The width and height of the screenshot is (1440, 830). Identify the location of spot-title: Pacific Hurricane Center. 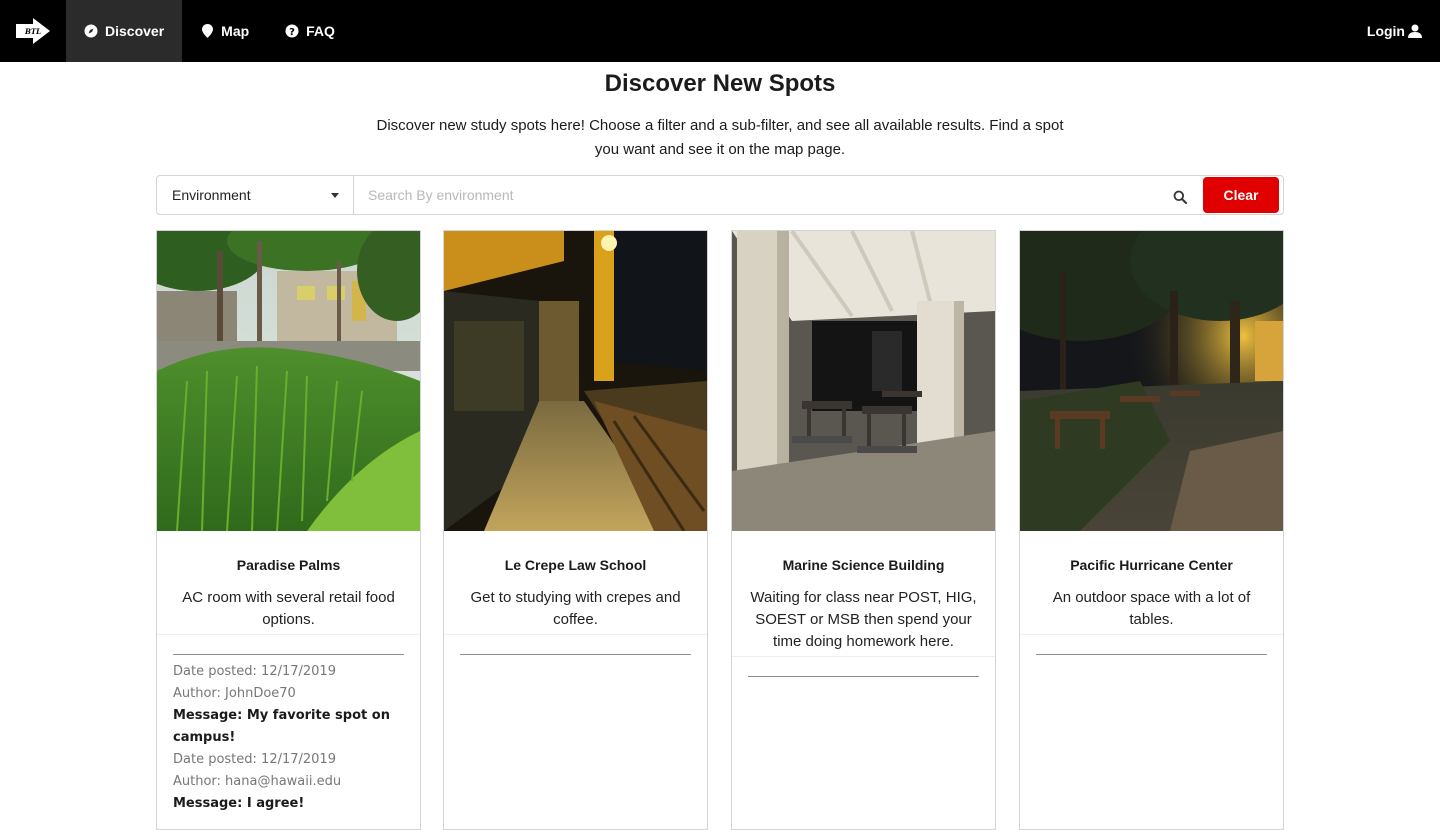
(1151, 565).